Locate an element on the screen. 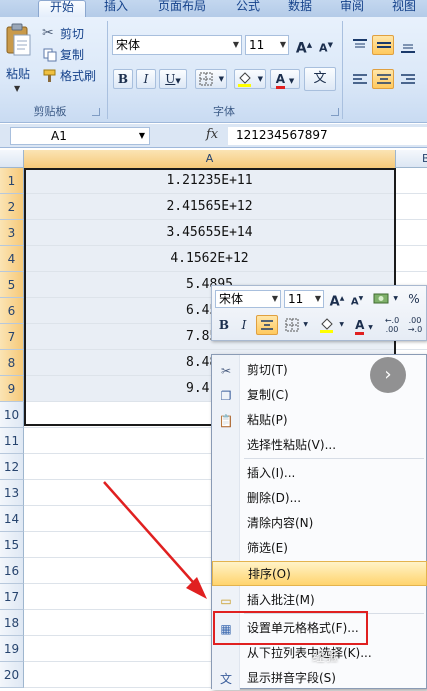  format-painter-button: 格式刷 is located at coordinates (73, 76).